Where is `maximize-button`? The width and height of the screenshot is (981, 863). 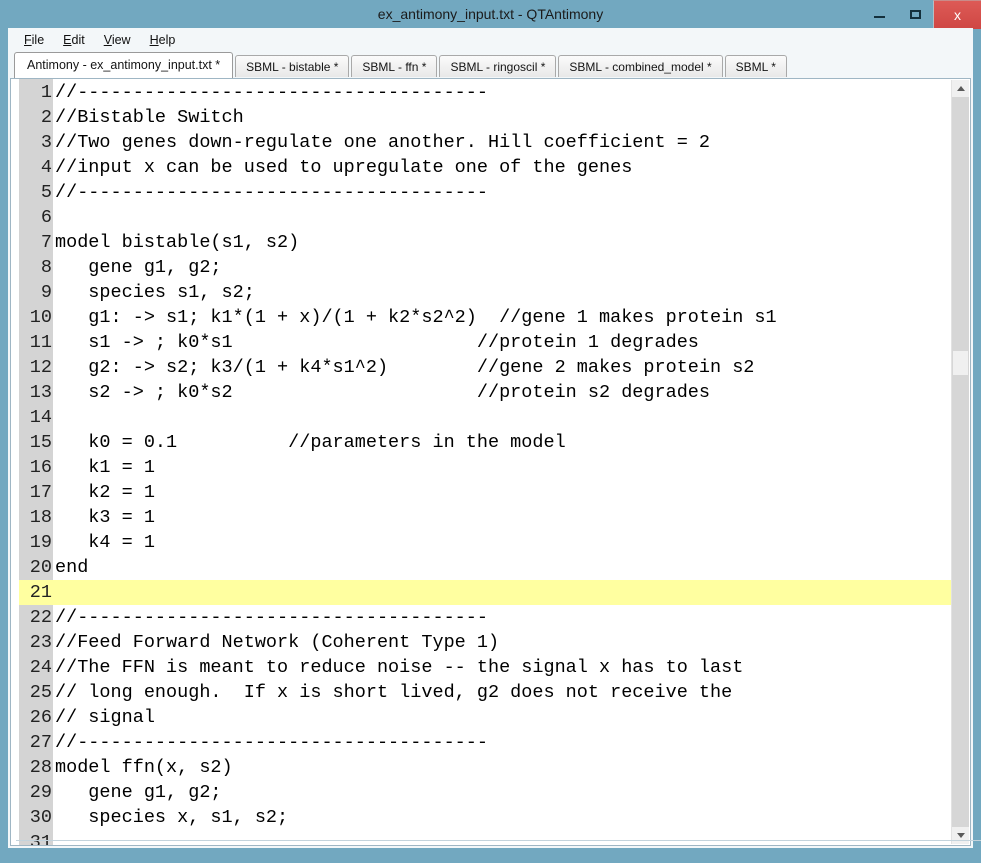
maximize-button is located at coordinates (915, 14).